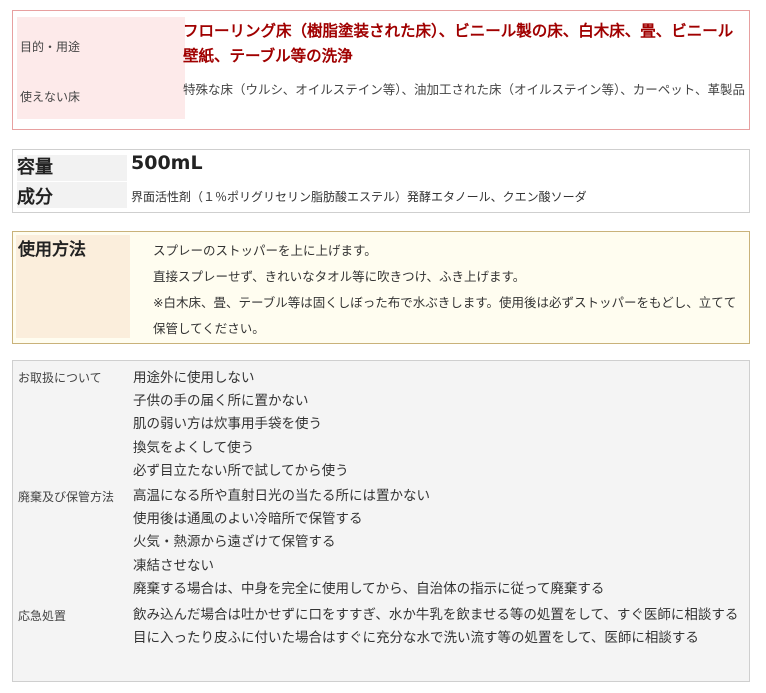 Image resolution: width=766 pixels, height=693 pixels. I want to click on list-item: 凍結させない, so click(173, 565).